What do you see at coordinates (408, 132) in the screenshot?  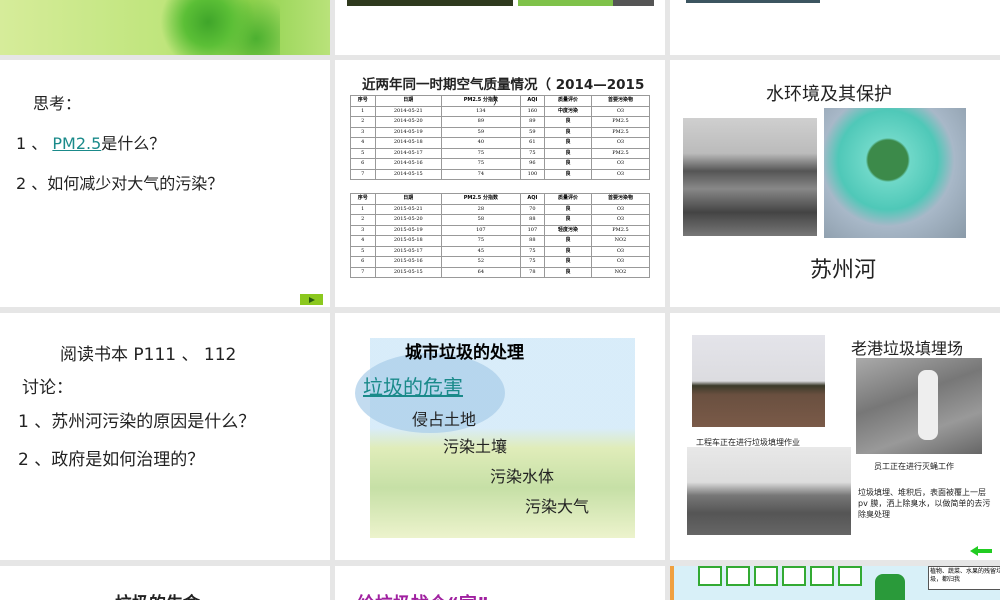 I see `table-cell: 2014-05-19` at bounding box center [408, 132].